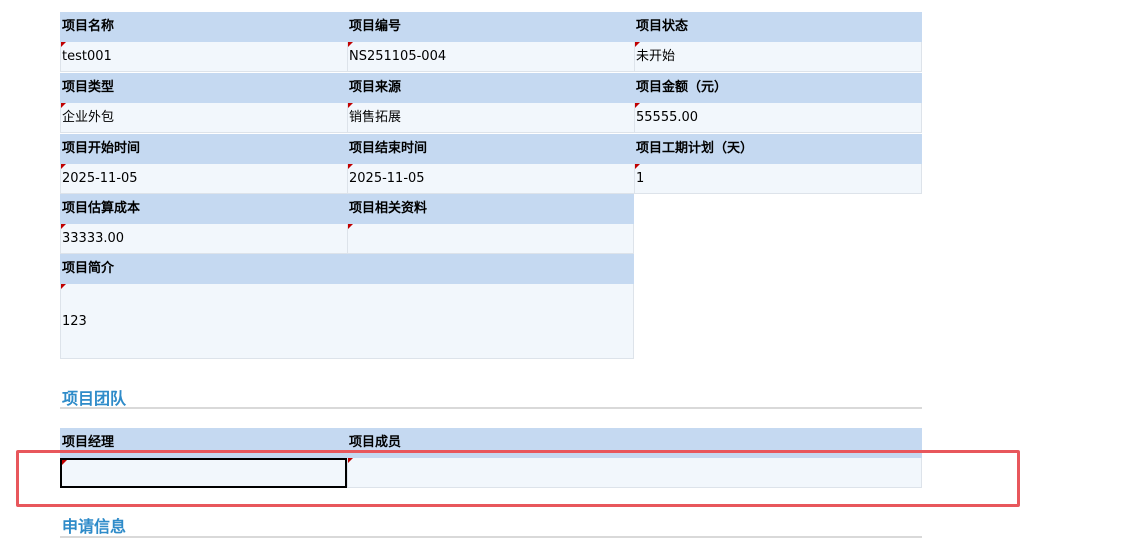 This screenshot has height=540, width=1129. I want to click on project-type-cell: 企业外包, so click(203, 118).